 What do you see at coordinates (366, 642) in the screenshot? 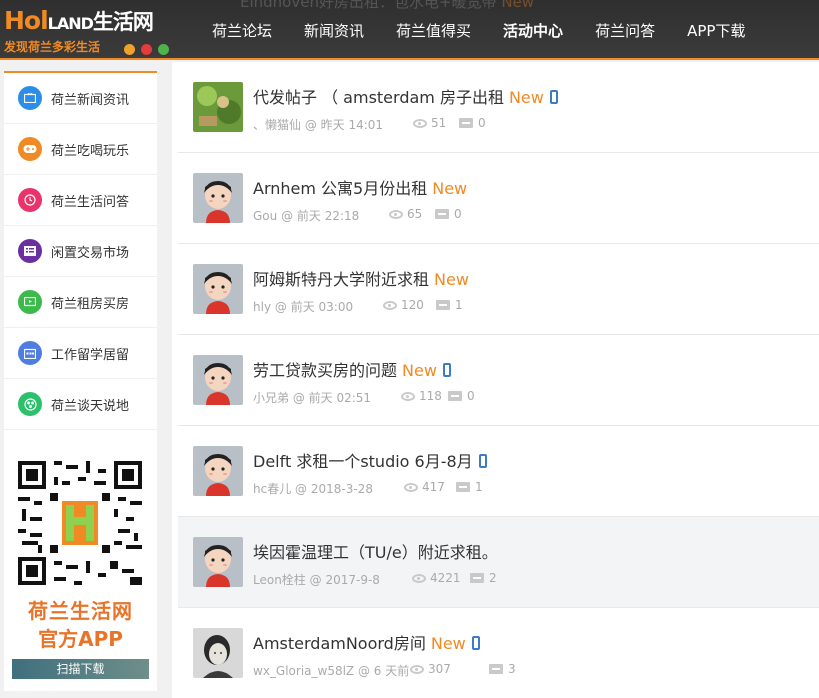
I see `post-title: AmsterdamNoord房间 New` at bounding box center [366, 642].